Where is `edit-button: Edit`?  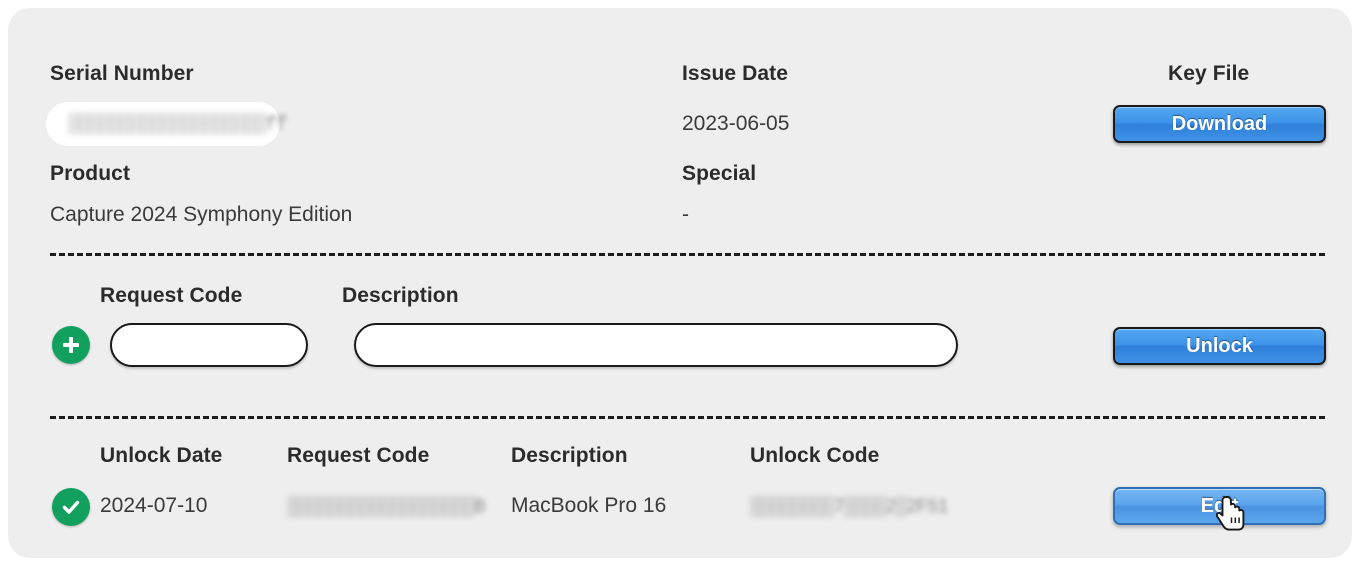 edit-button: Edit is located at coordinates (1219, 506).